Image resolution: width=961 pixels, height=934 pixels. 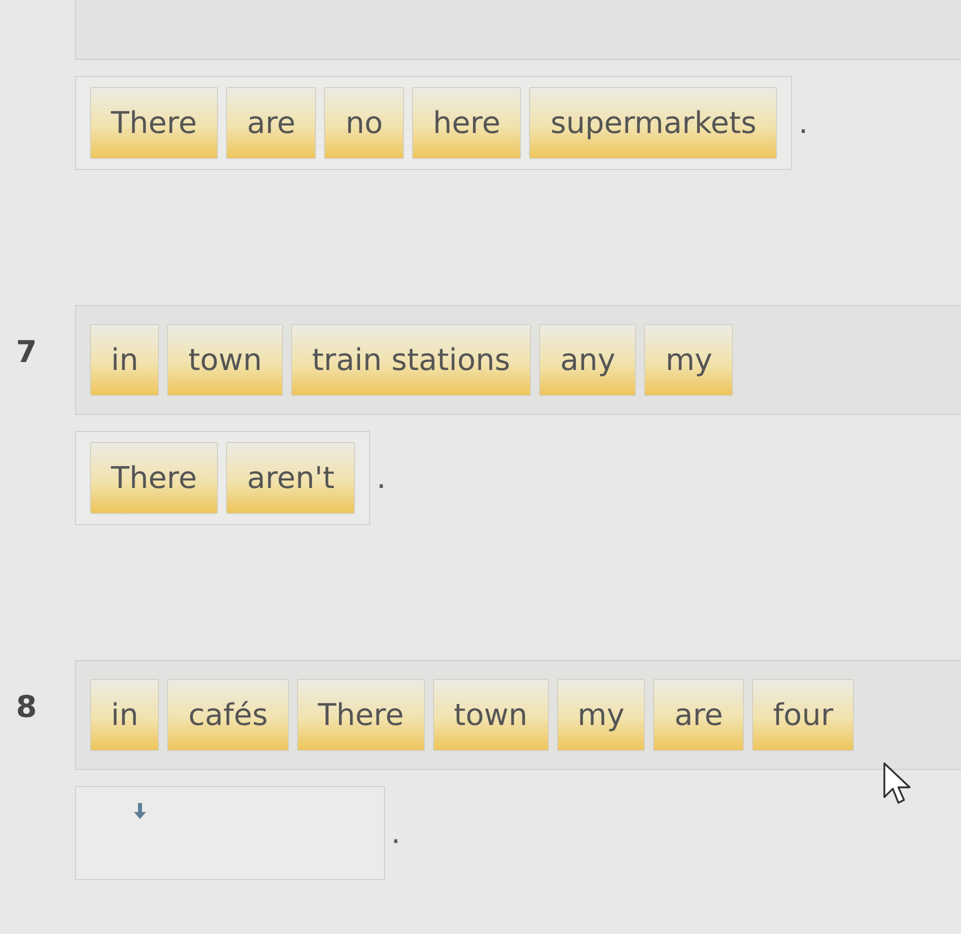 I want to click on question-number: 7, so click(x=26, y=352).